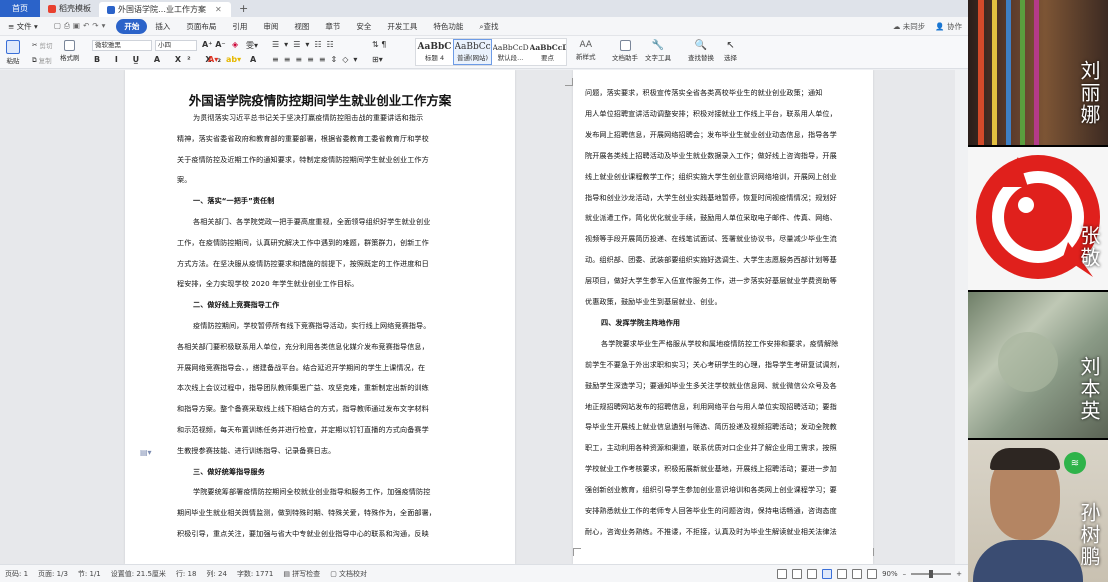  What do you see at coordinates (348, 574) in the screenshot?
I see `proofread-button: ▢ 文档校对` at bounding box center [348, 574].